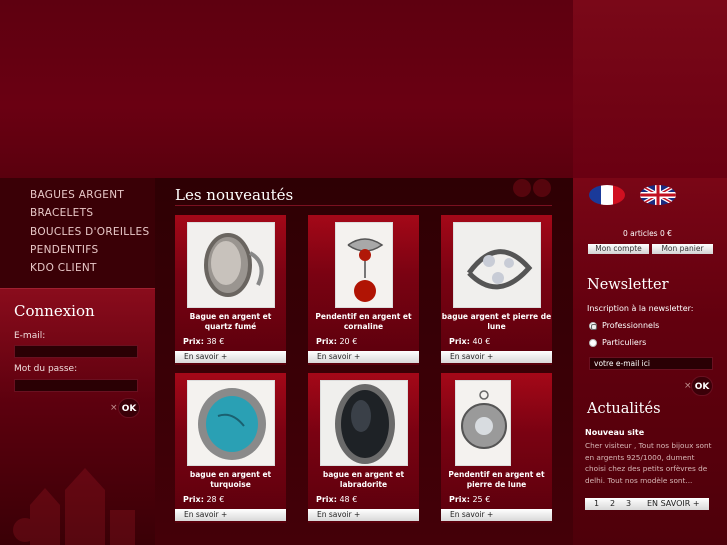  I want to click on nav-item-bagues: BAGUES ARGENT, so click(89, 197).